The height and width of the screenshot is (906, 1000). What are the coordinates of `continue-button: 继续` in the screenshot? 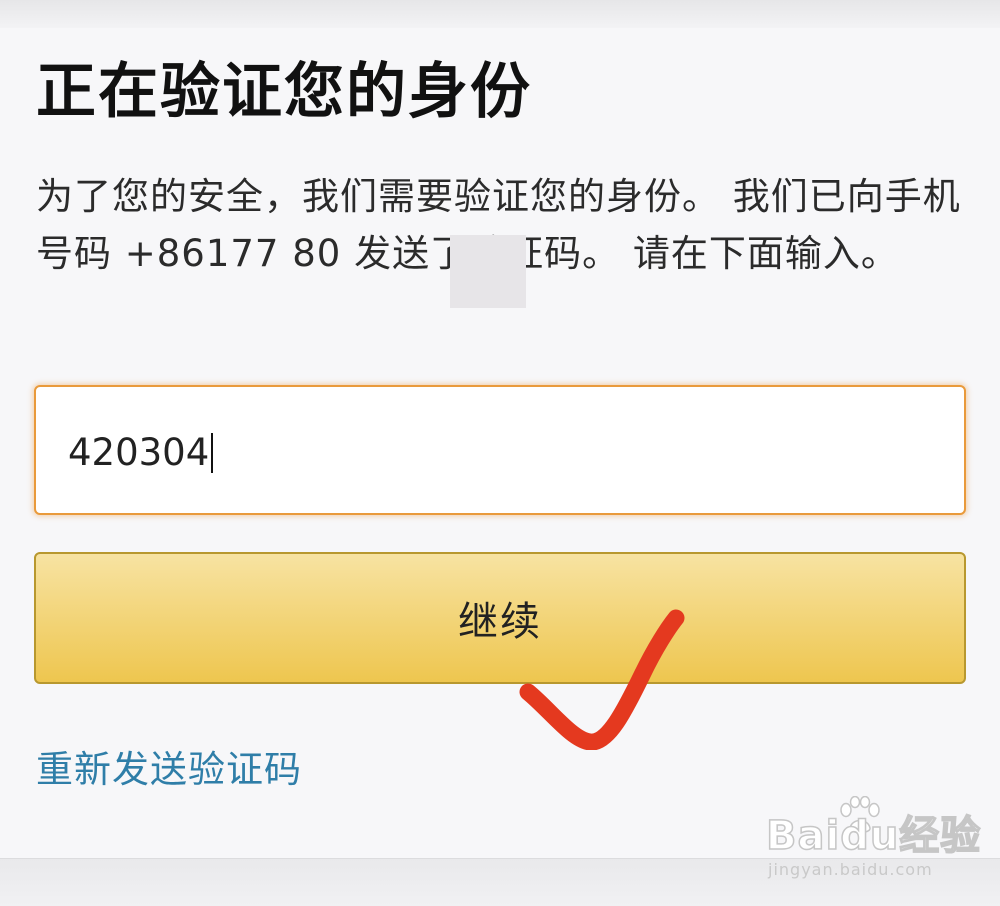 It's located at (500, 618).